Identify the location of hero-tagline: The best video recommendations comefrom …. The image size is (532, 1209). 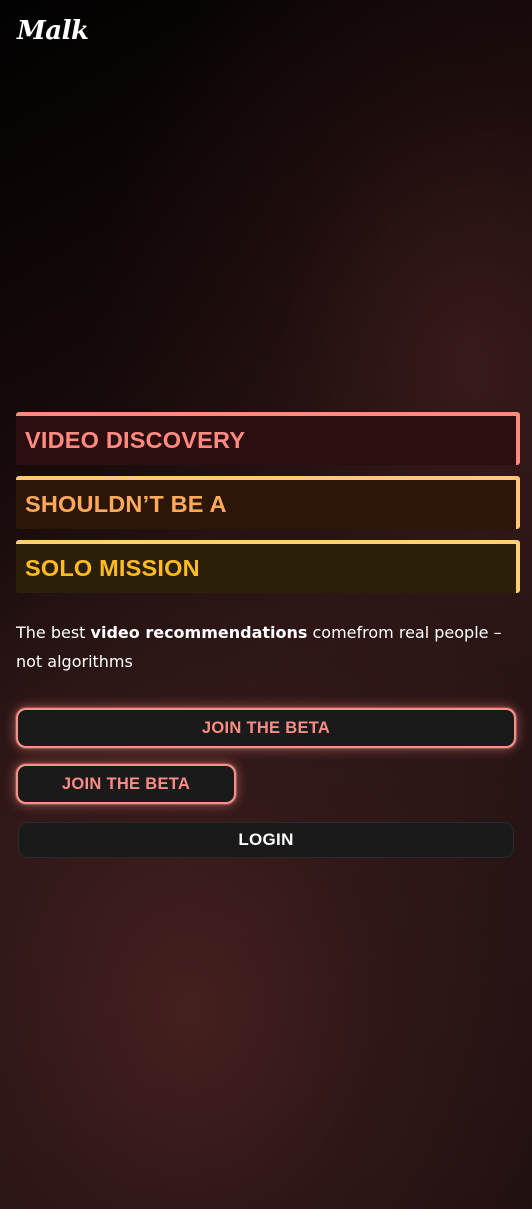
(268, 647).